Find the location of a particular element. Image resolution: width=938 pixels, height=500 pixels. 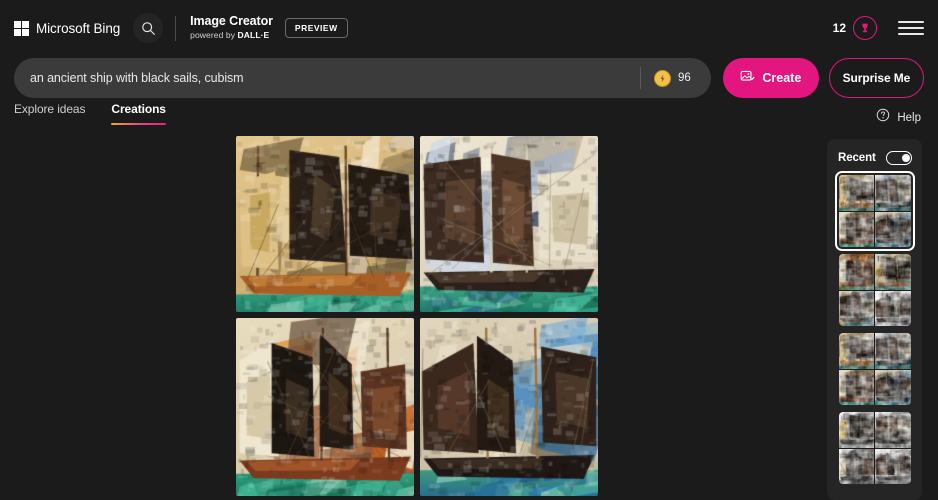

boost-count: 96 is located at coordinates (684, 78).